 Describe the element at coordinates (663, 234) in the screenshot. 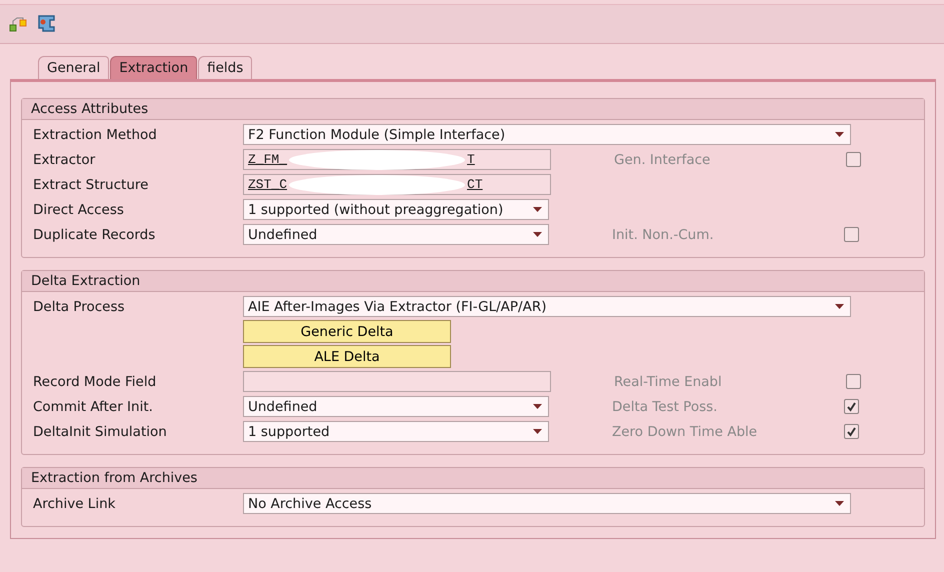

I see `option-label: Init. Non.-Cum.` at that location.